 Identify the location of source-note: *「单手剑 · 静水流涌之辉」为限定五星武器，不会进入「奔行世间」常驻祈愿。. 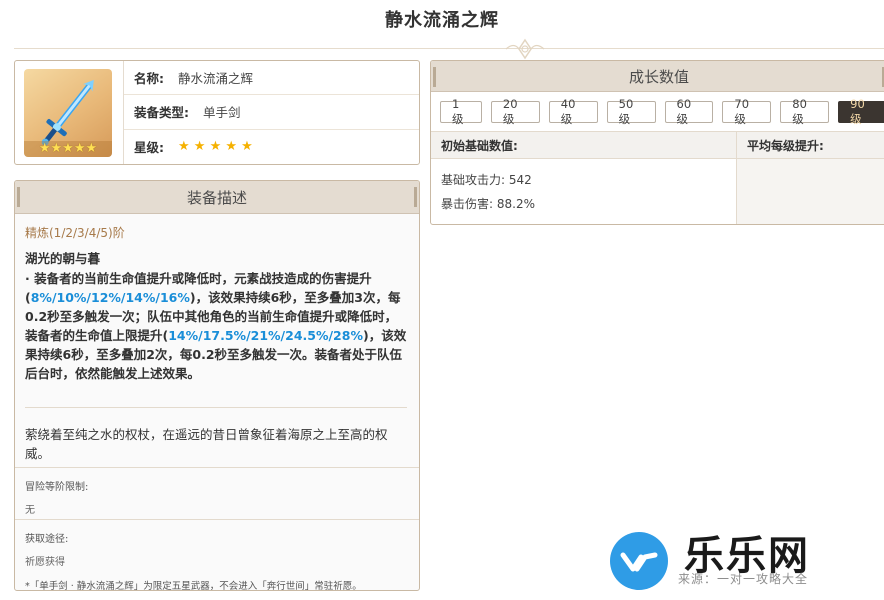
(193, 586).